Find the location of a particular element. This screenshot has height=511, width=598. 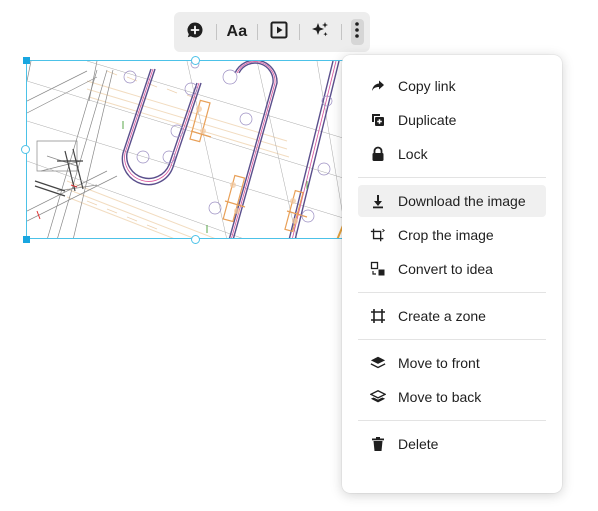

present-icon is located at coordinates (279, 32).